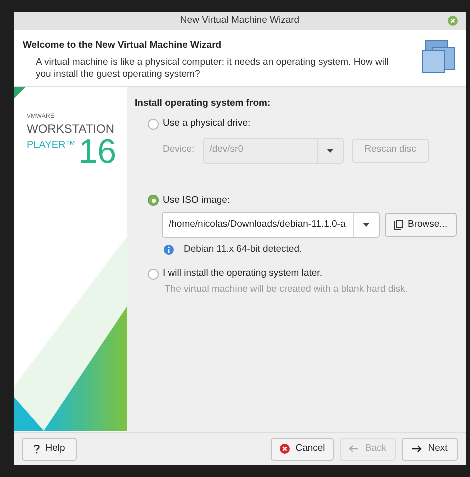  I want to click on help-button: Help, so click(49, 449).